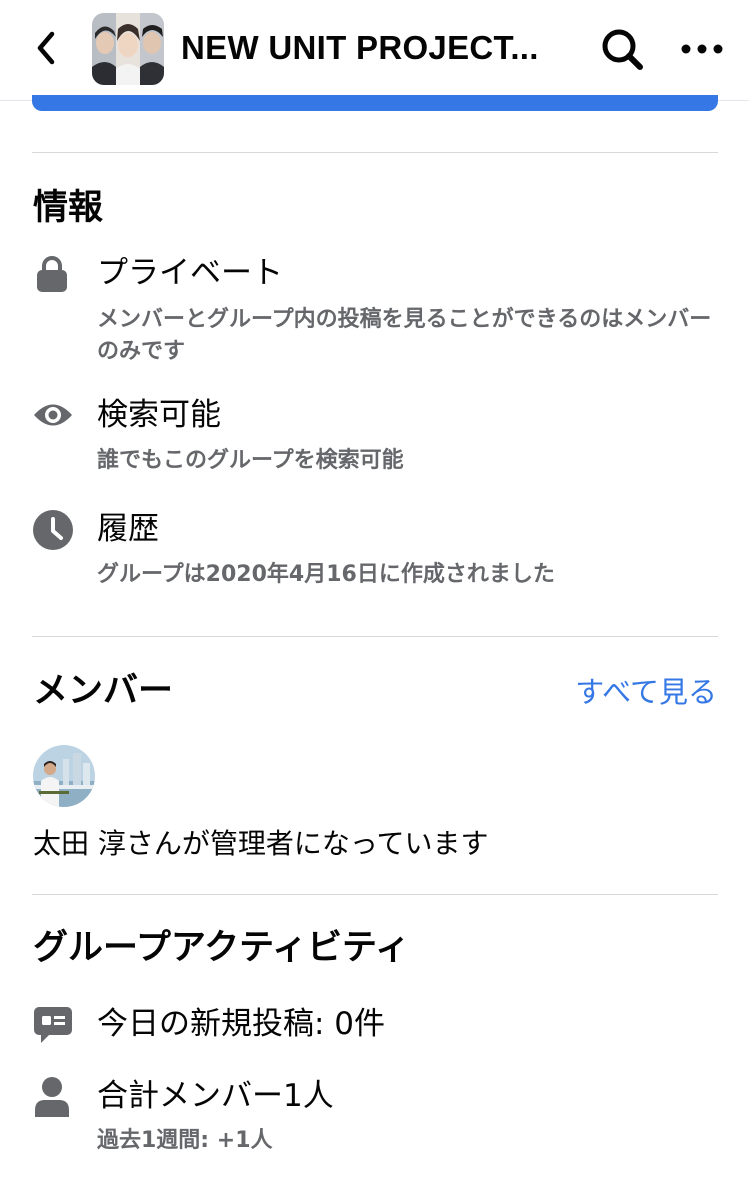 The height and width of the screenshot is (1185, 749). What do you see at coordinates (64, 776) in the screenshot?
I see `avatar` at bounding box center [64, 776].